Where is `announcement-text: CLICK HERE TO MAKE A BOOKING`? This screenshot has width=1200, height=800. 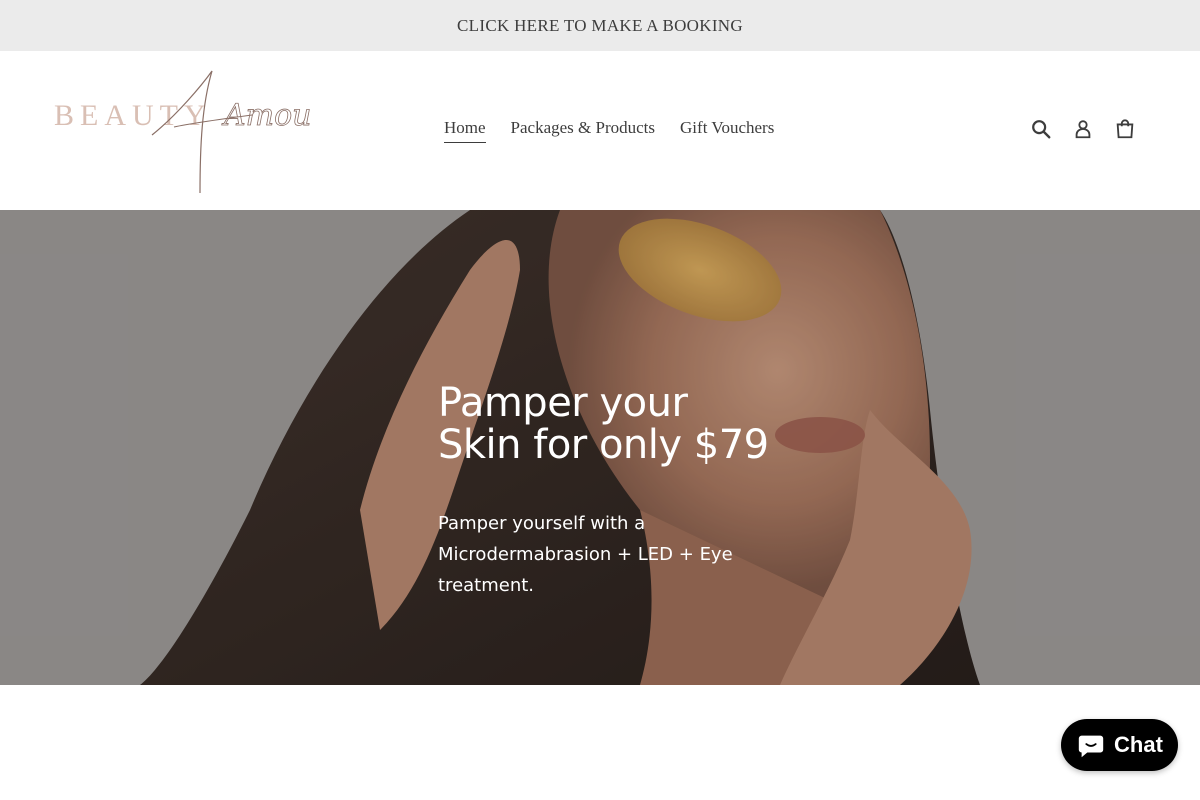 announcement-text: CLICK HERE TO MAKE A BOOKING is located at coordinates (600, 26).